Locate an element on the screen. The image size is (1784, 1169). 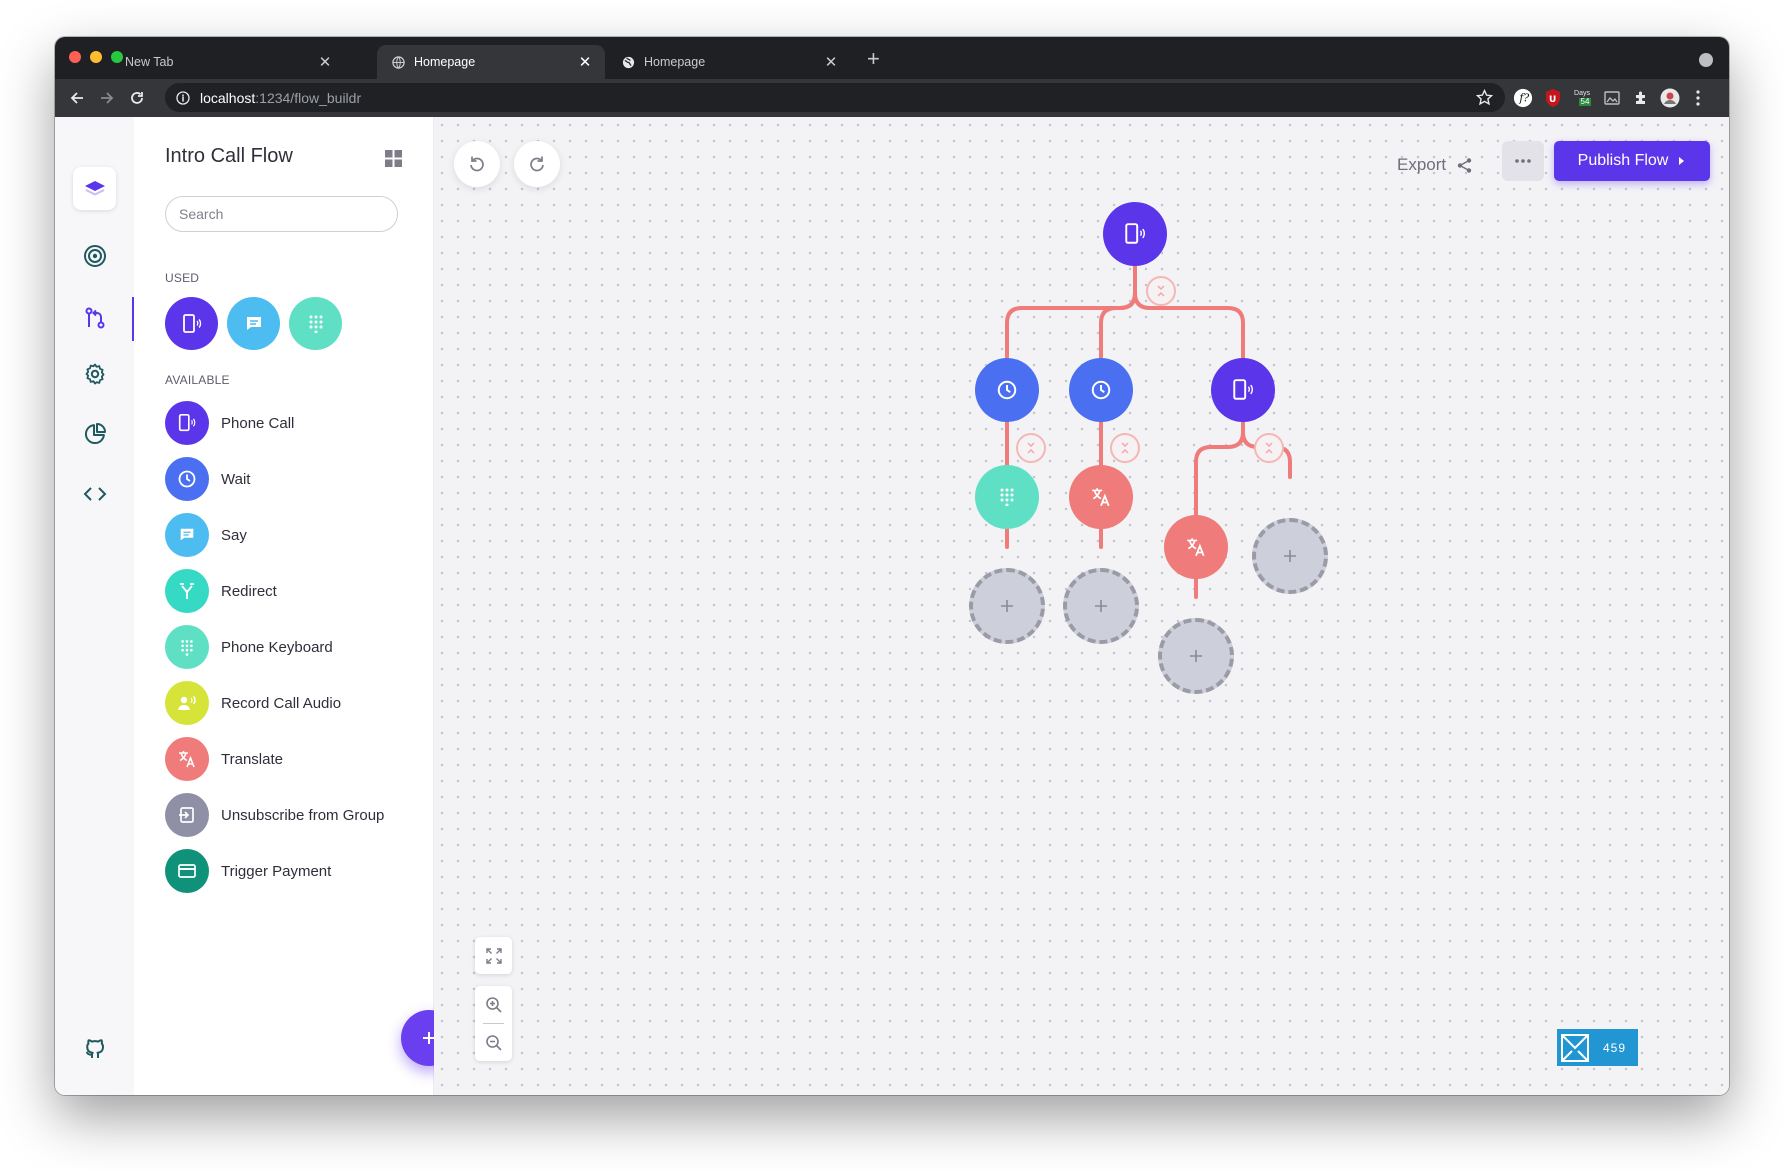
envelope-icon is located at coordinates (1575, 1047).